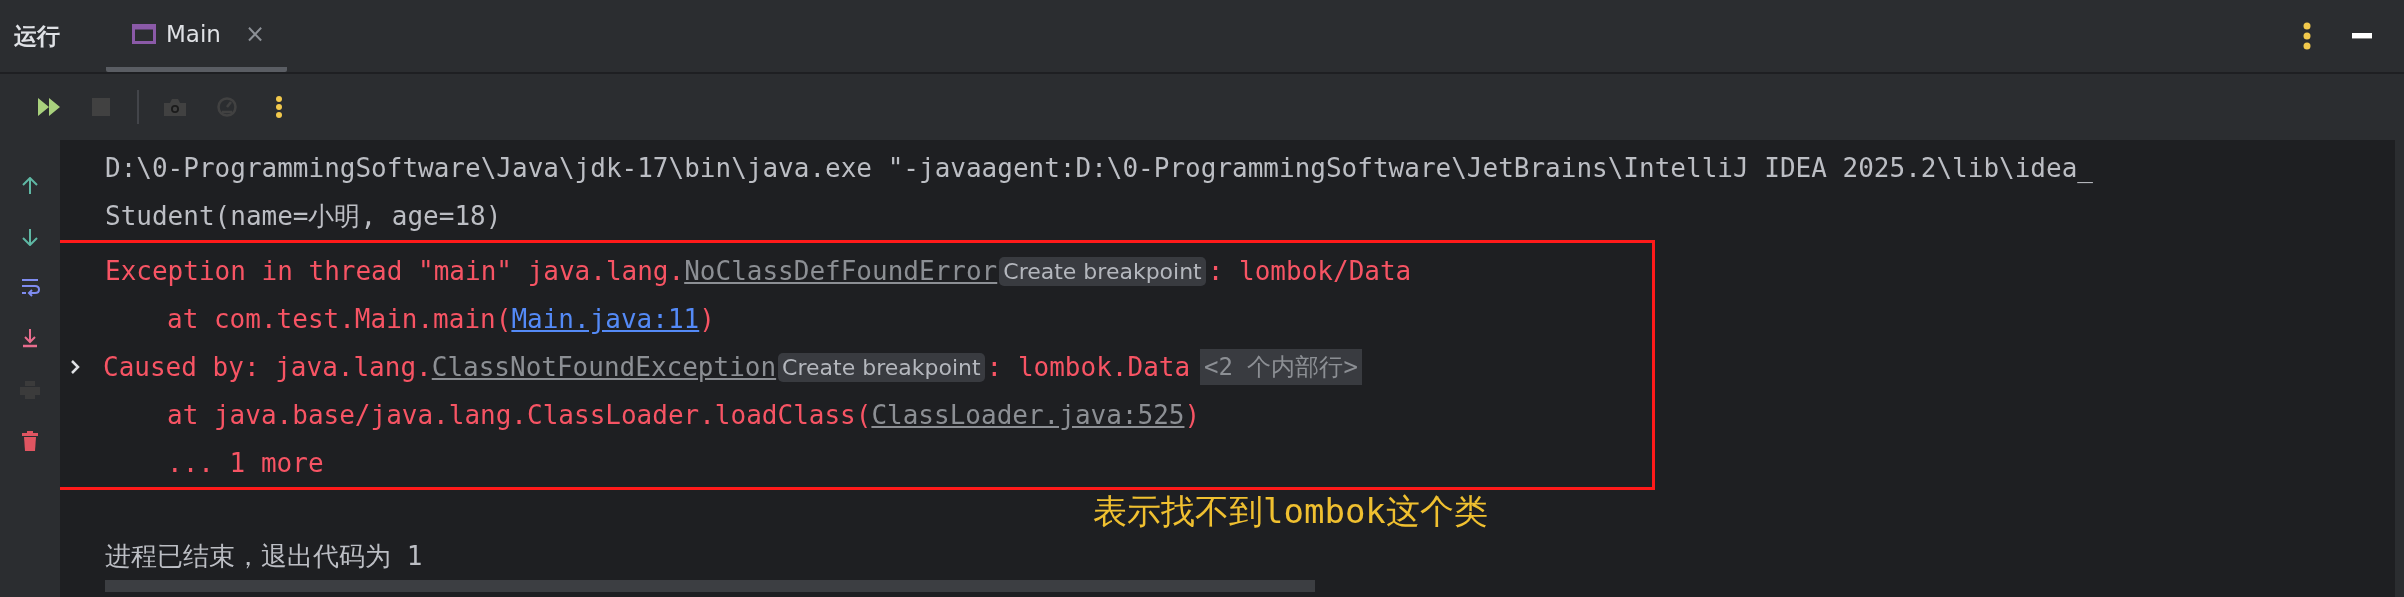 Image resolution: width=2404 pixels, height=597 pixels. I want to click on folded-lines-badge: <2 个内部行>, so click(1281, 367).